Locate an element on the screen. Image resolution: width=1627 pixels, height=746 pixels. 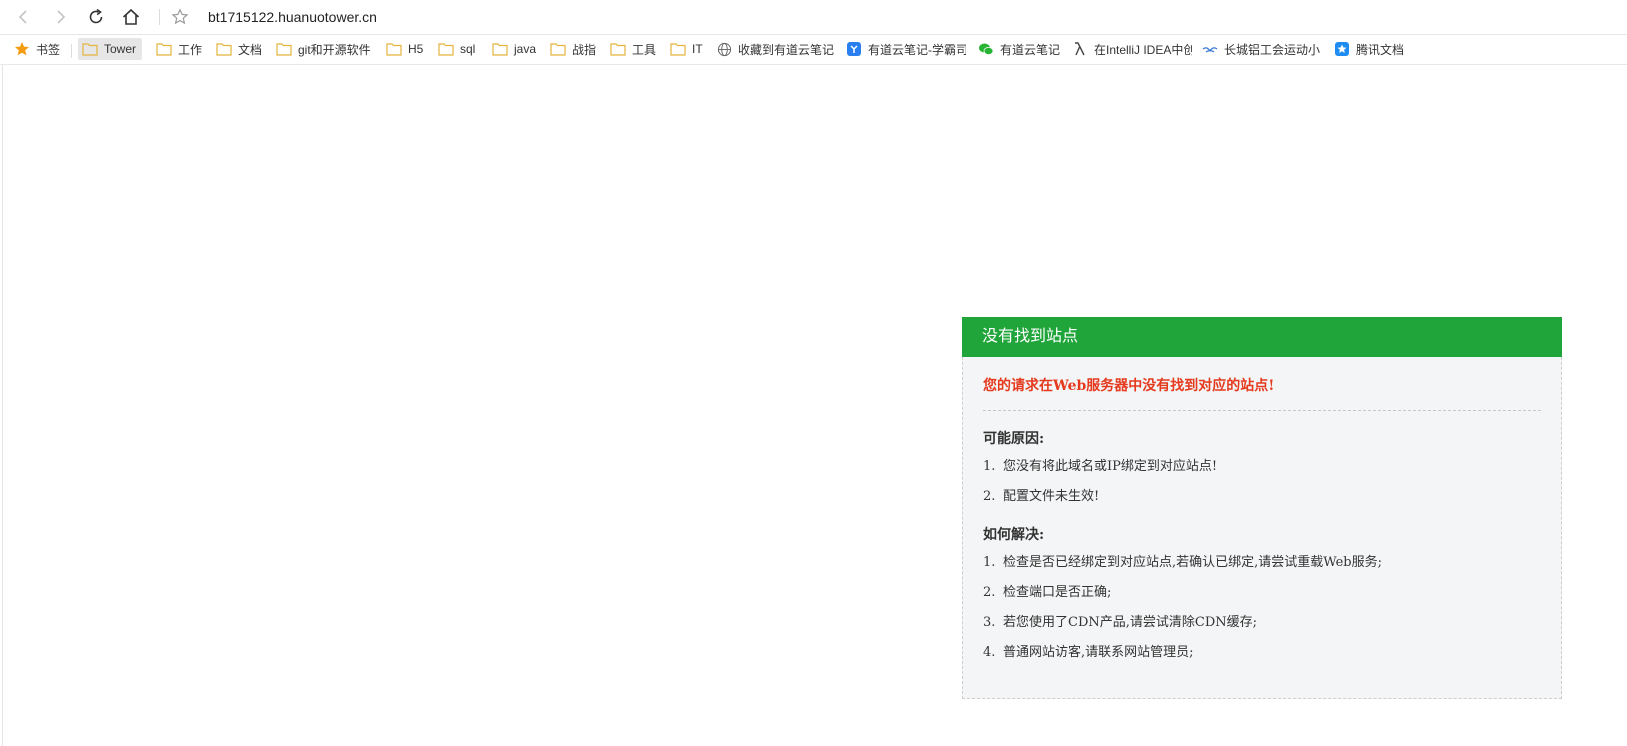
bookmark-label: 文档 is located at coordinates (250, 49).